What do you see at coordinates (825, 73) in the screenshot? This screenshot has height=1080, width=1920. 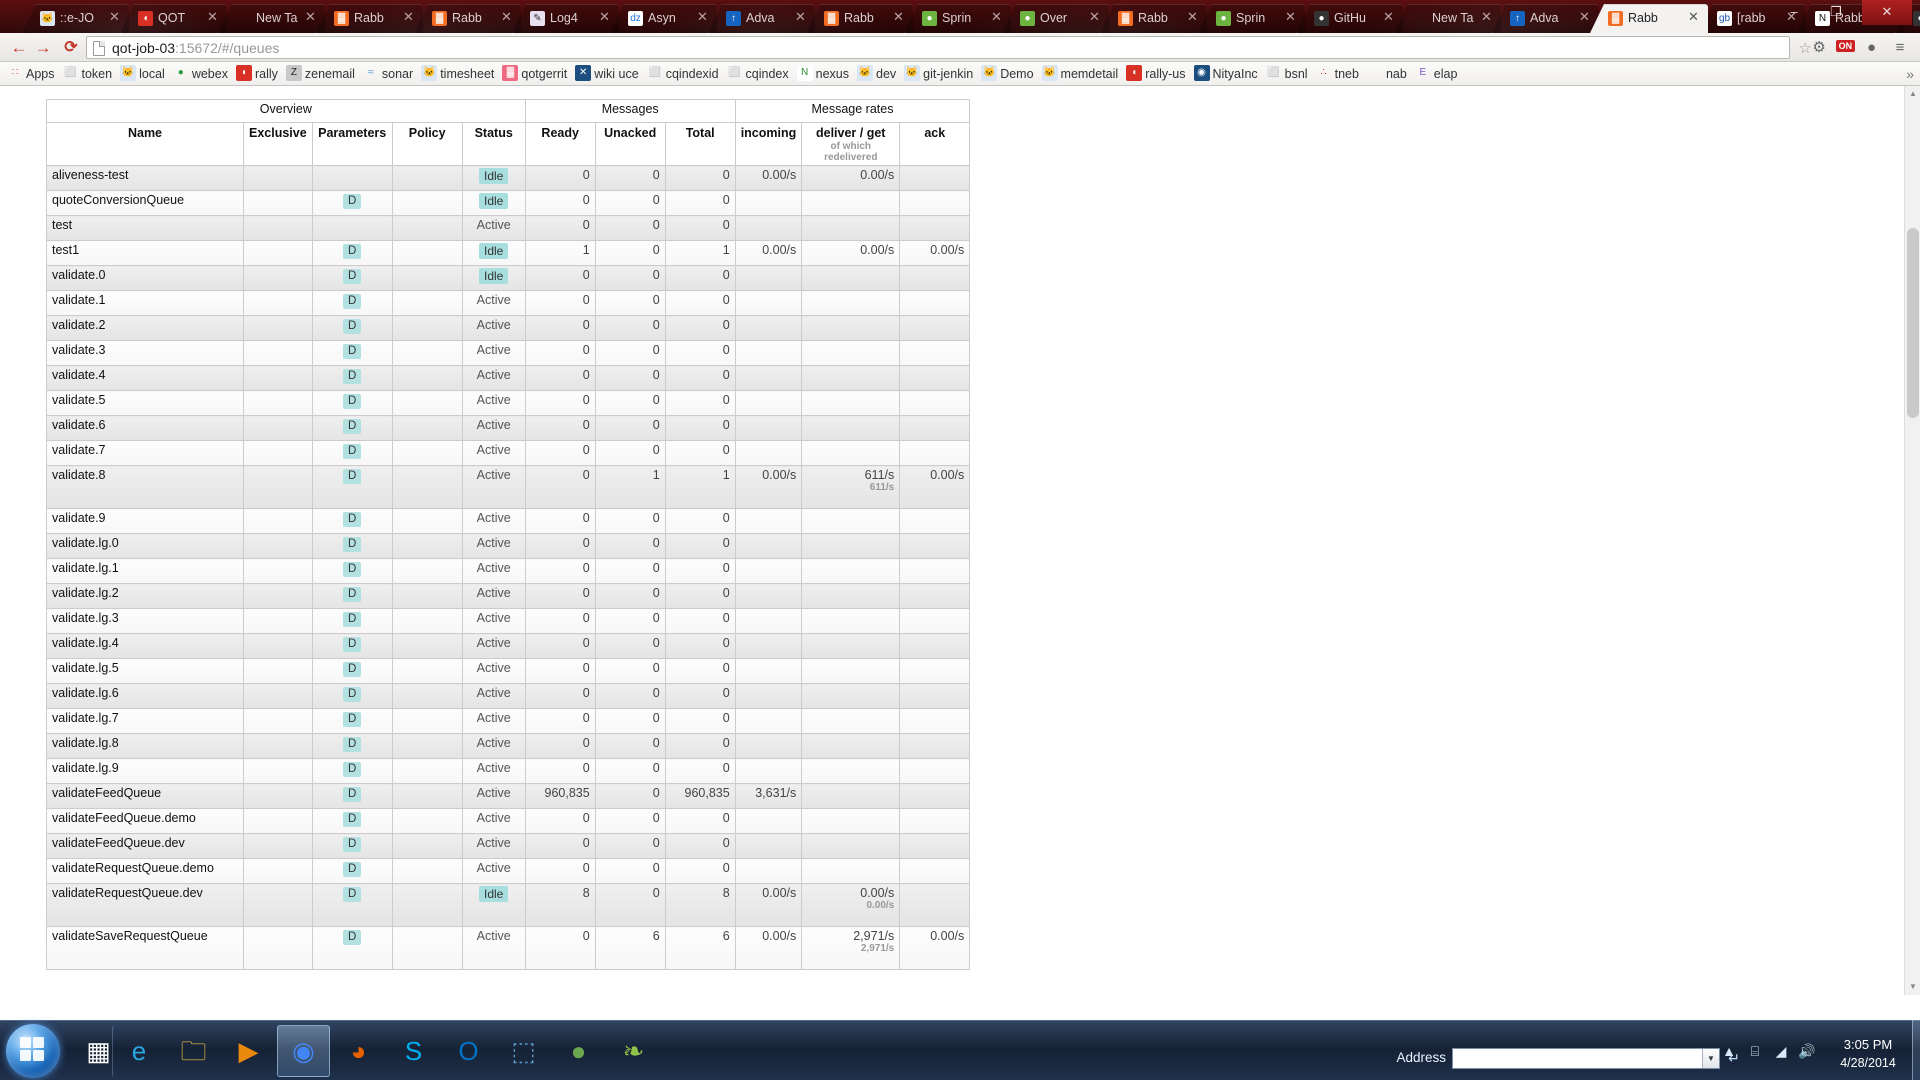 I see `bookmark-item: Nnexus` at bounding box center [825, 73].